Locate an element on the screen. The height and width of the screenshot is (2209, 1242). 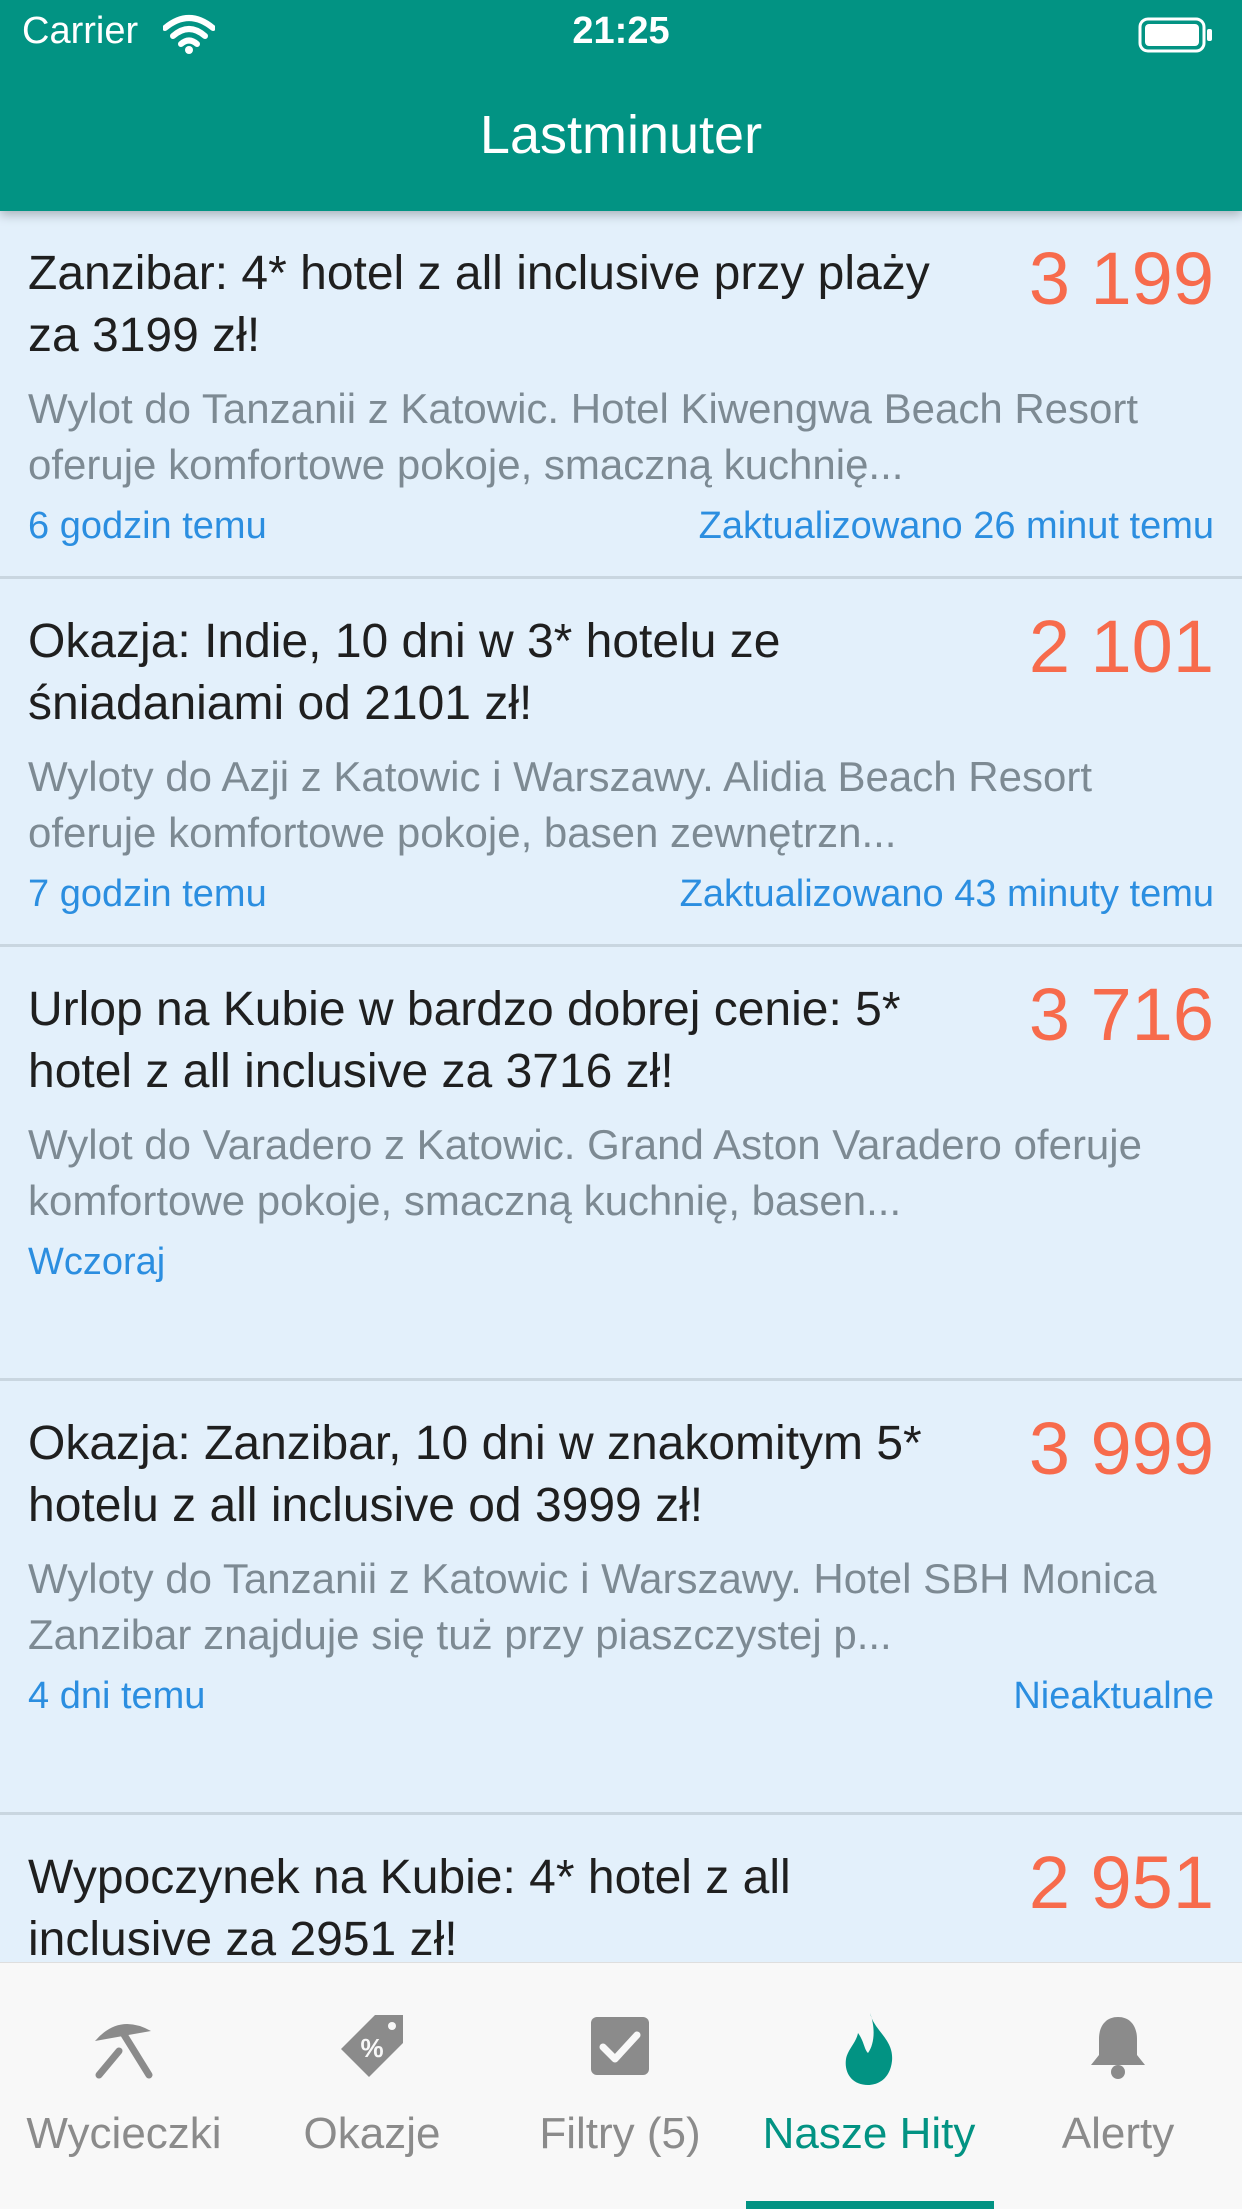
deal-posted-time: Wczoraj is located at coordinates (97, 1262).